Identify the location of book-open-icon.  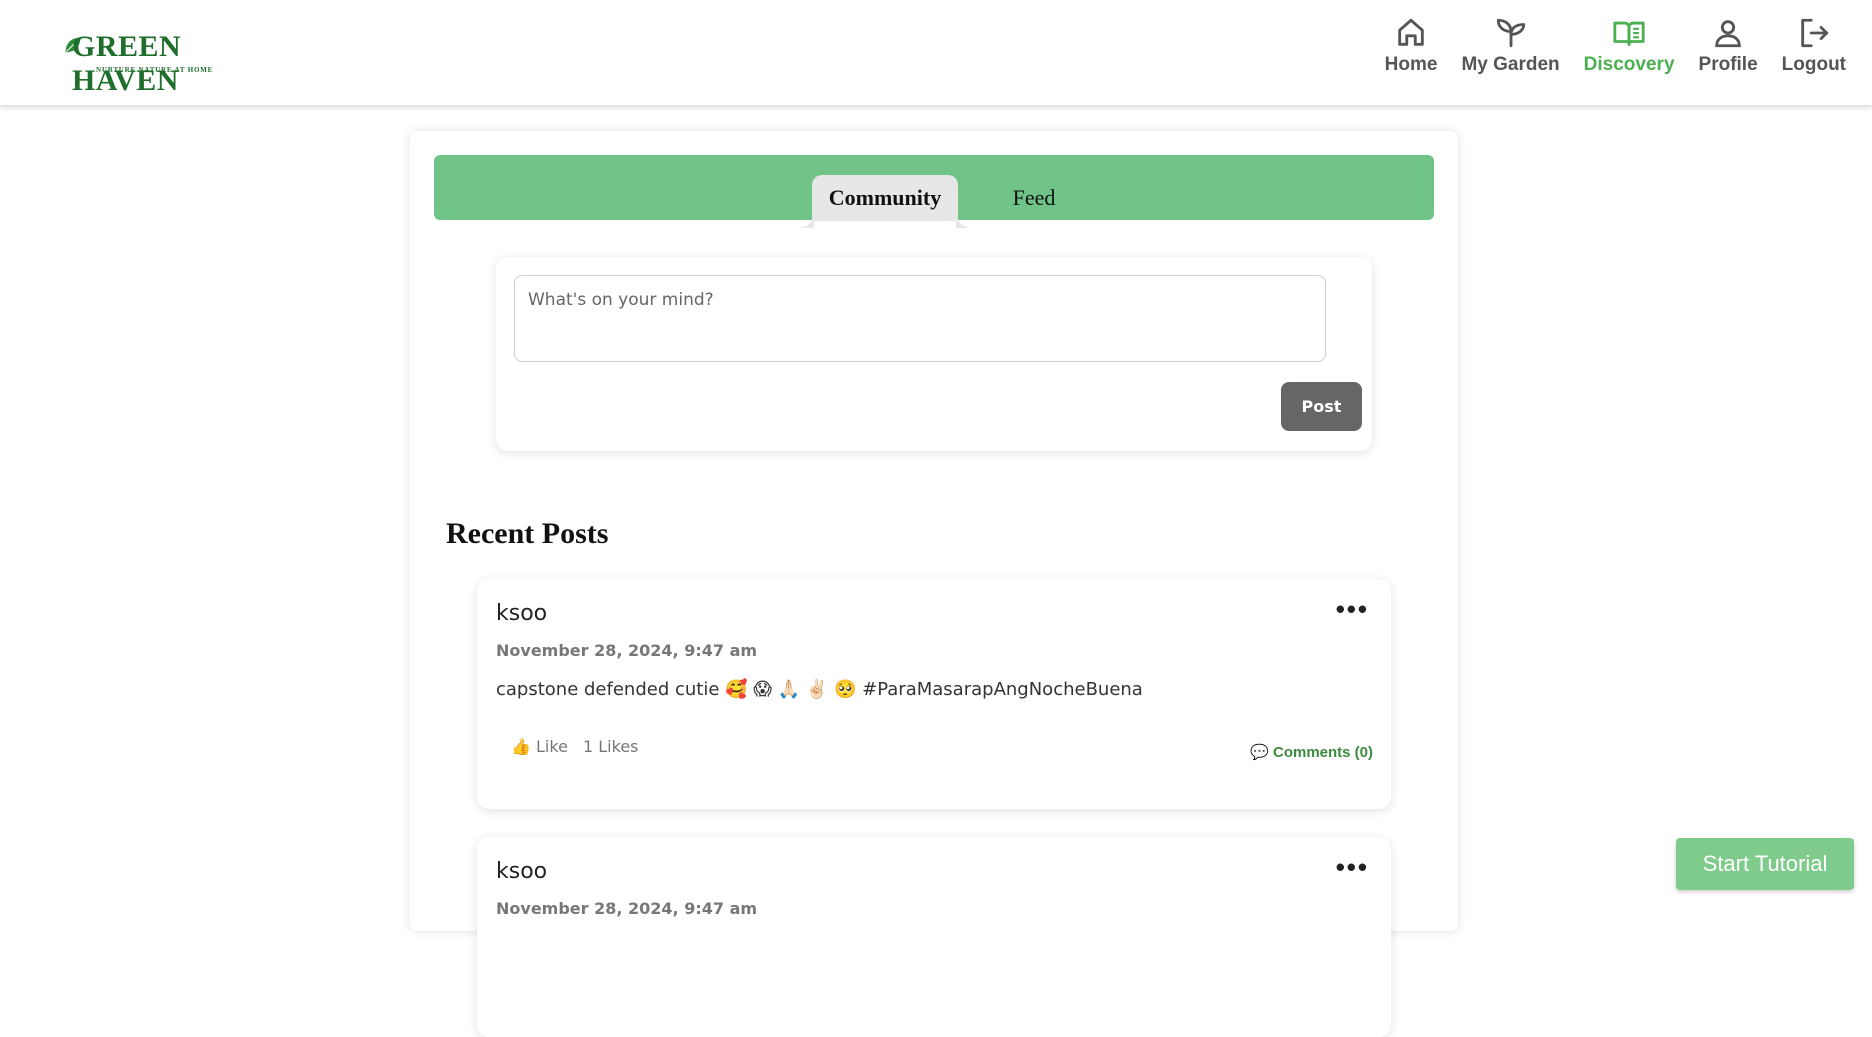
(1629, 33).